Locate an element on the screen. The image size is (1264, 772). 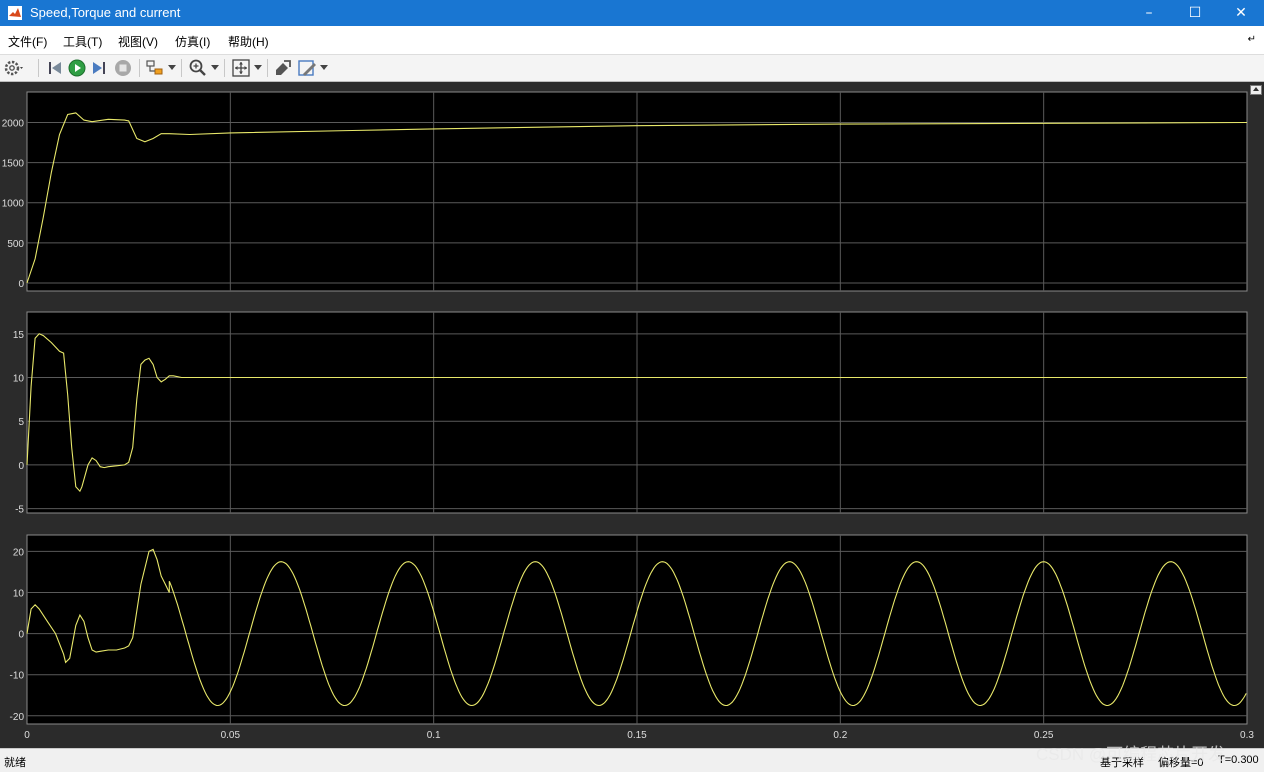
watermark: CSDN @可编程芯片开发 is located at coordinates (1131, 754).